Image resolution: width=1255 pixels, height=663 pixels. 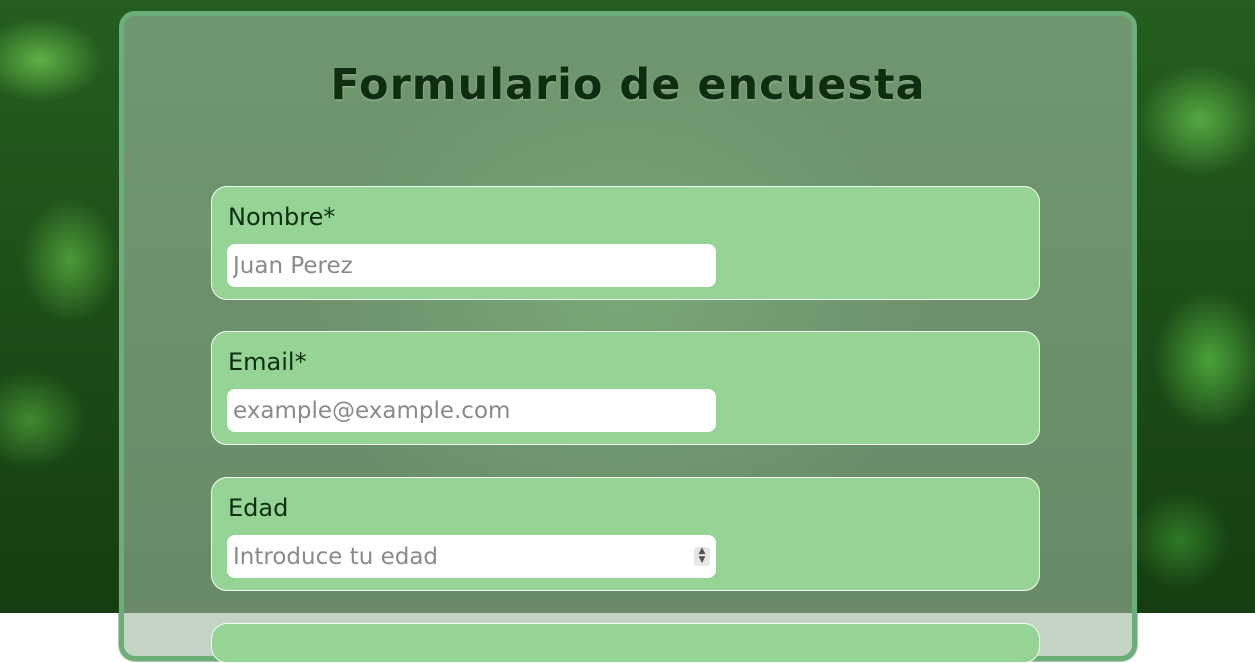 I want to click on page-title: Formulario de encuesta, so click(x=628, y=85).